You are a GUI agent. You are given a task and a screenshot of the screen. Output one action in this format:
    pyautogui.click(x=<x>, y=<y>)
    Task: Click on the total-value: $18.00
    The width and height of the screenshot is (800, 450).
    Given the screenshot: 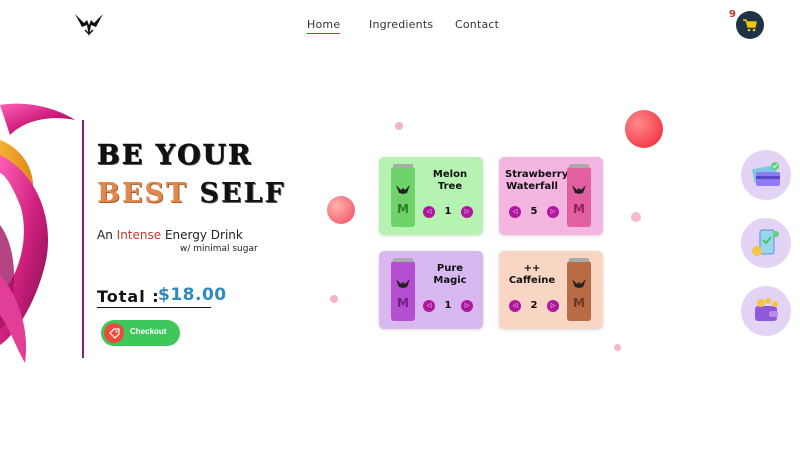 What is the action you would take?
    pyautogui.click(x=192, y=295)
    